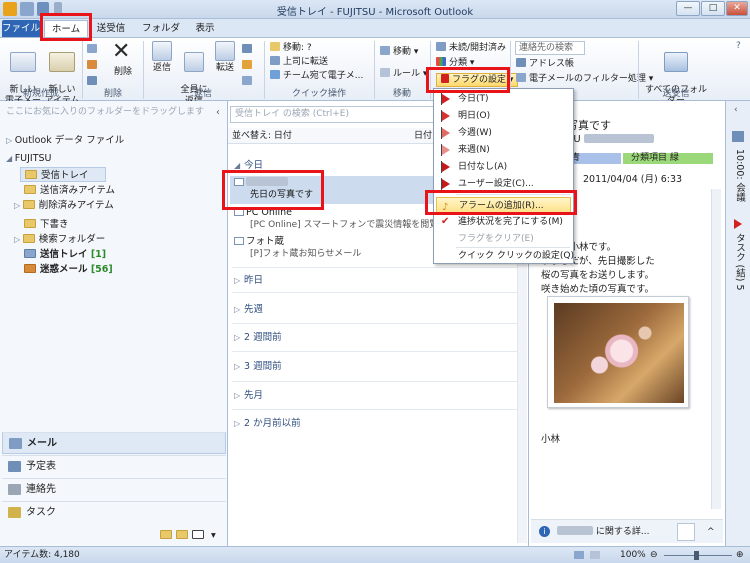  Describe the element at coordinates (510, 222) in the screenshot. I see `menu-item-label: 進捗状況を完了にする(M)` at that location.